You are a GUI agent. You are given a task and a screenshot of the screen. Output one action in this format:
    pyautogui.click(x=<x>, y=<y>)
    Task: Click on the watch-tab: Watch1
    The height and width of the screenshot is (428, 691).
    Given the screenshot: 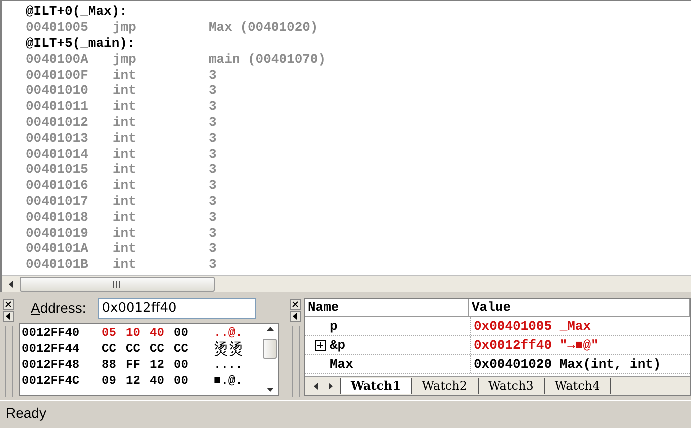 What is the action you would take?
    pyautogui.click(x=376, y=386)
    